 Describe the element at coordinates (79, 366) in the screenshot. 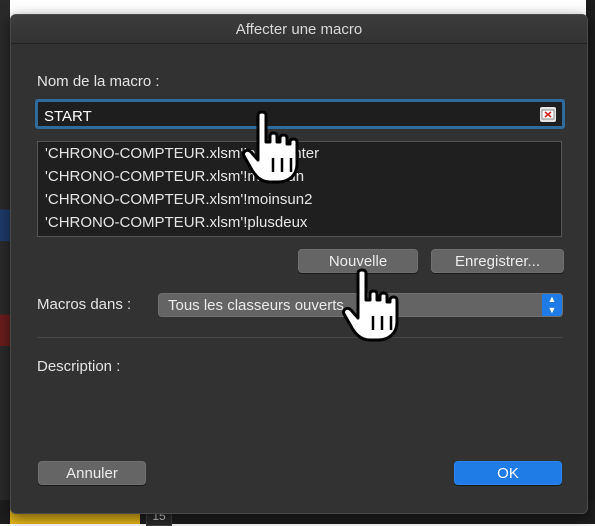

I see `description-label: Description :` at that location.